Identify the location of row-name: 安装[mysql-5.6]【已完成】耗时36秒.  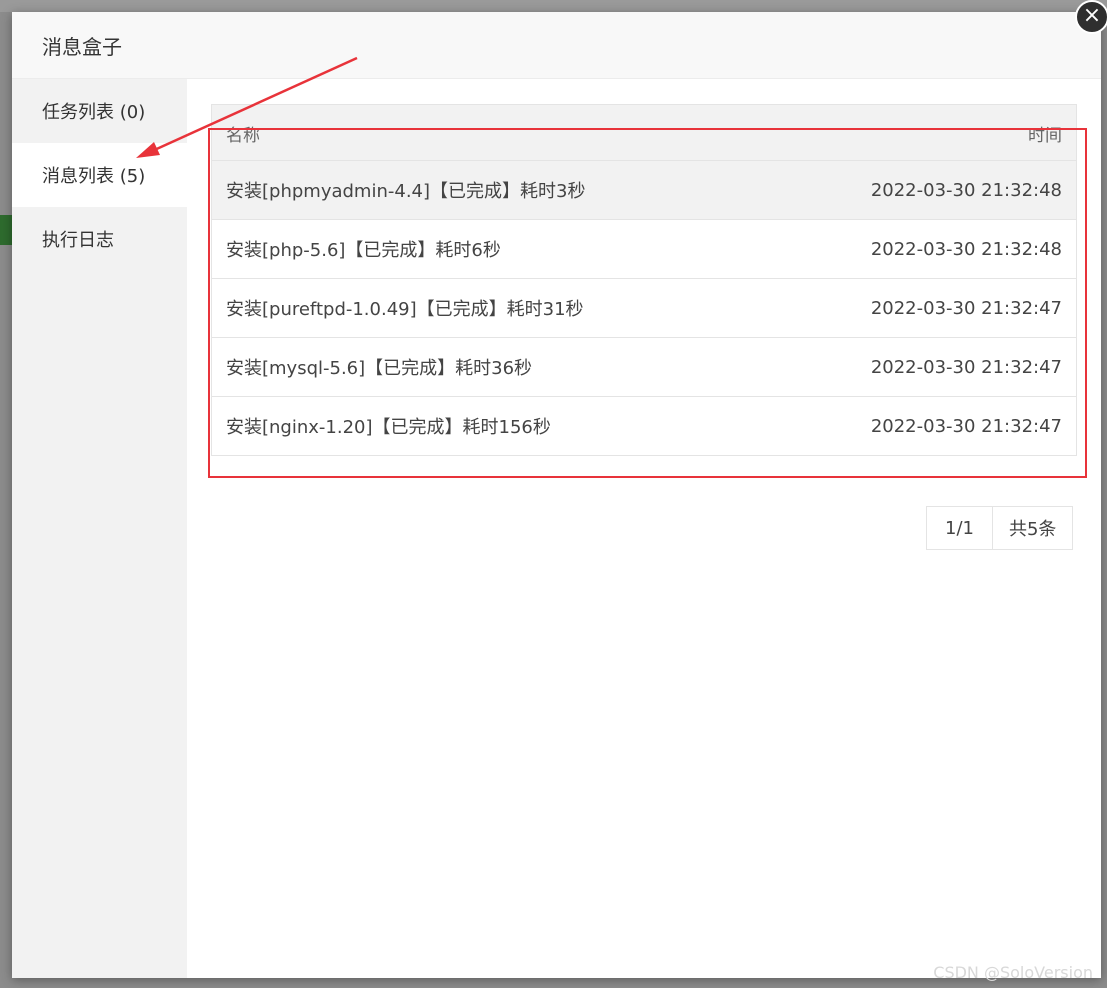
(379, 368).